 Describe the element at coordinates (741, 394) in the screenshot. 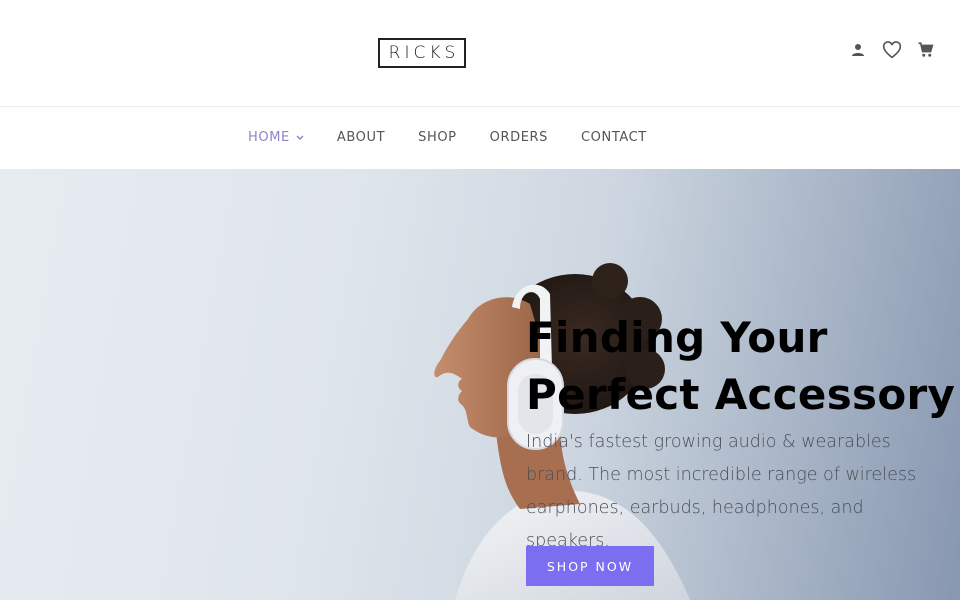

I see `hero-title-line2: Perfect Accessory` at that location.